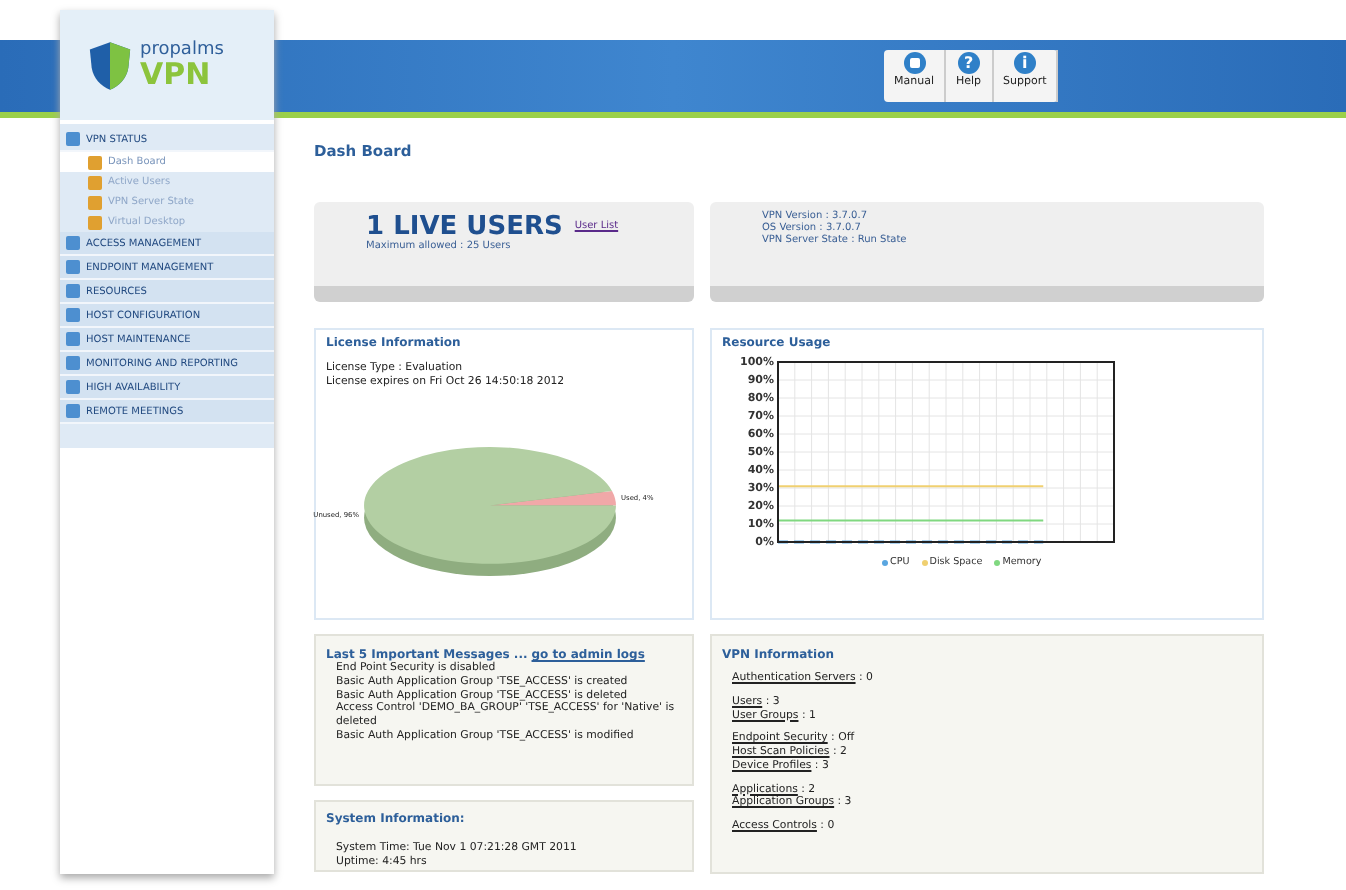  Describe the element at coordinates (175, 74) in the screenshot. I see `product-name: VPN` at that location.